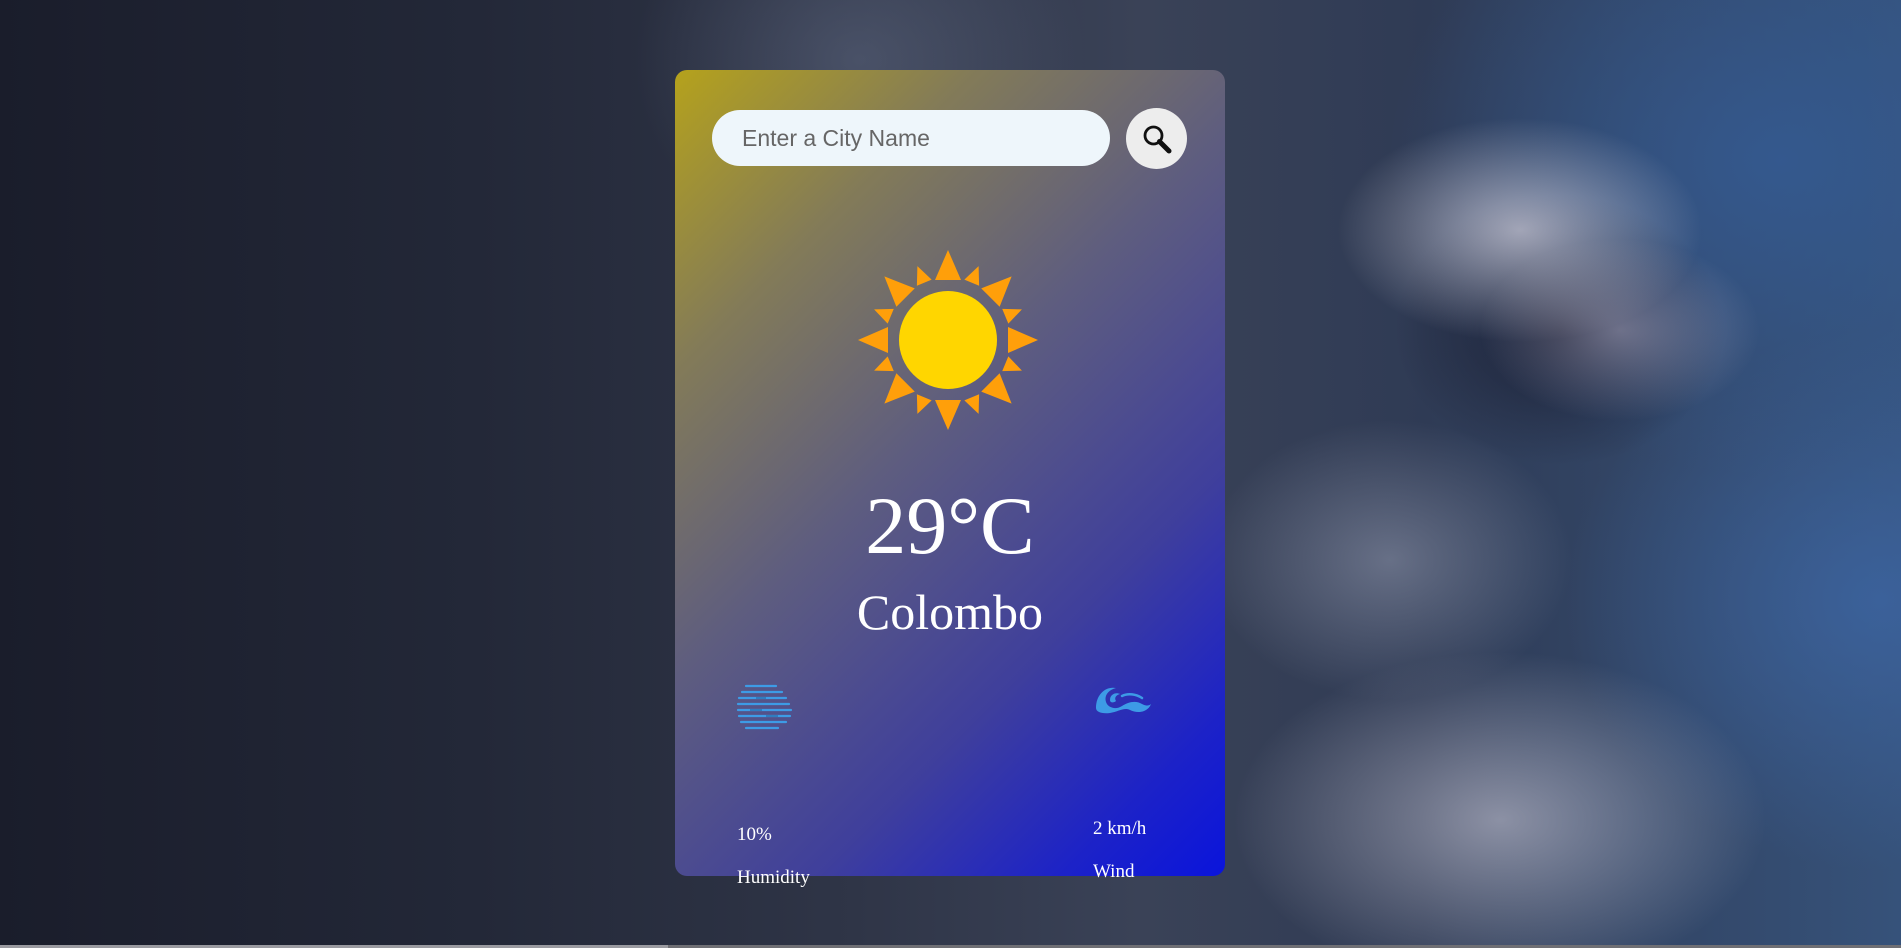  Describe the element at coordinates (950, 612) in the screenshot. I see `city-name: Colombo` at that location.